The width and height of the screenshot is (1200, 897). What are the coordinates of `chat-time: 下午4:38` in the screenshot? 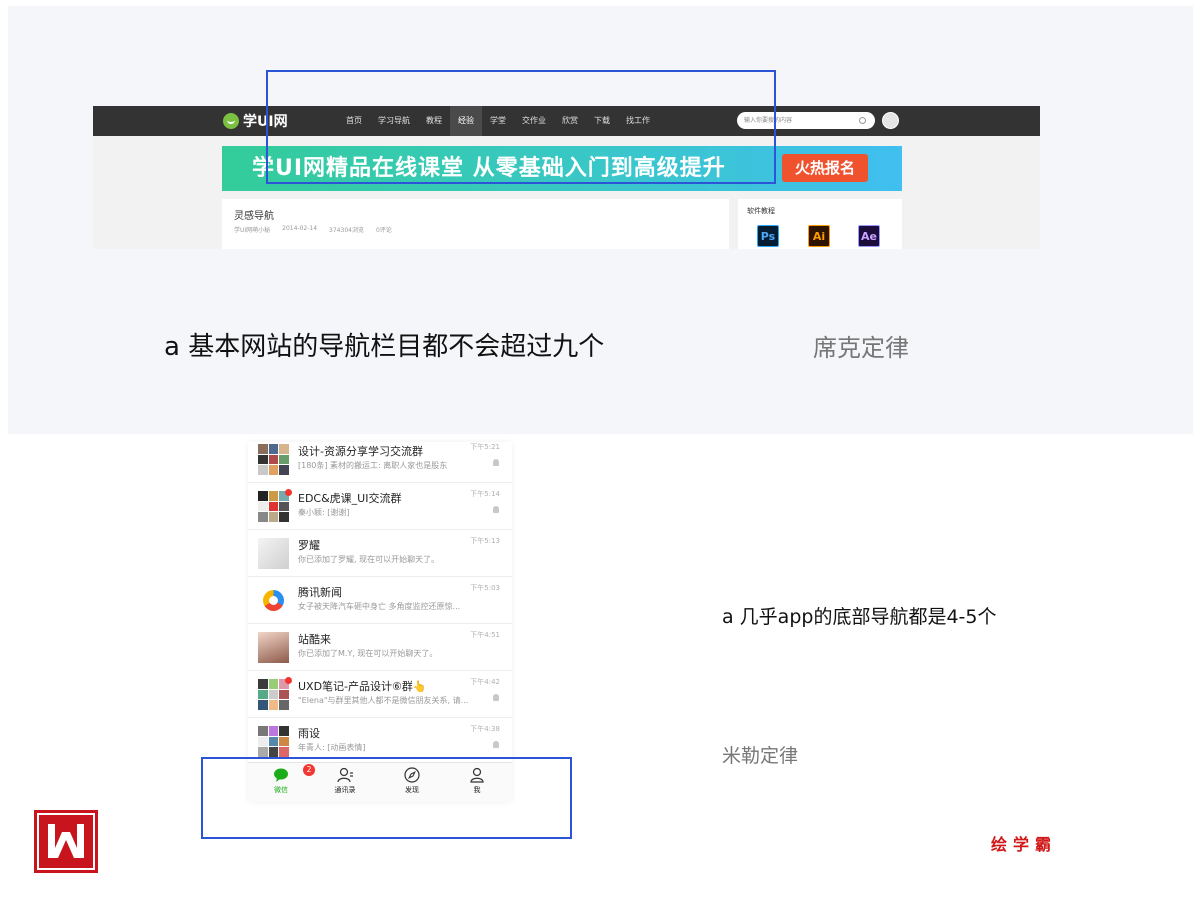 It's located at (485, 729).